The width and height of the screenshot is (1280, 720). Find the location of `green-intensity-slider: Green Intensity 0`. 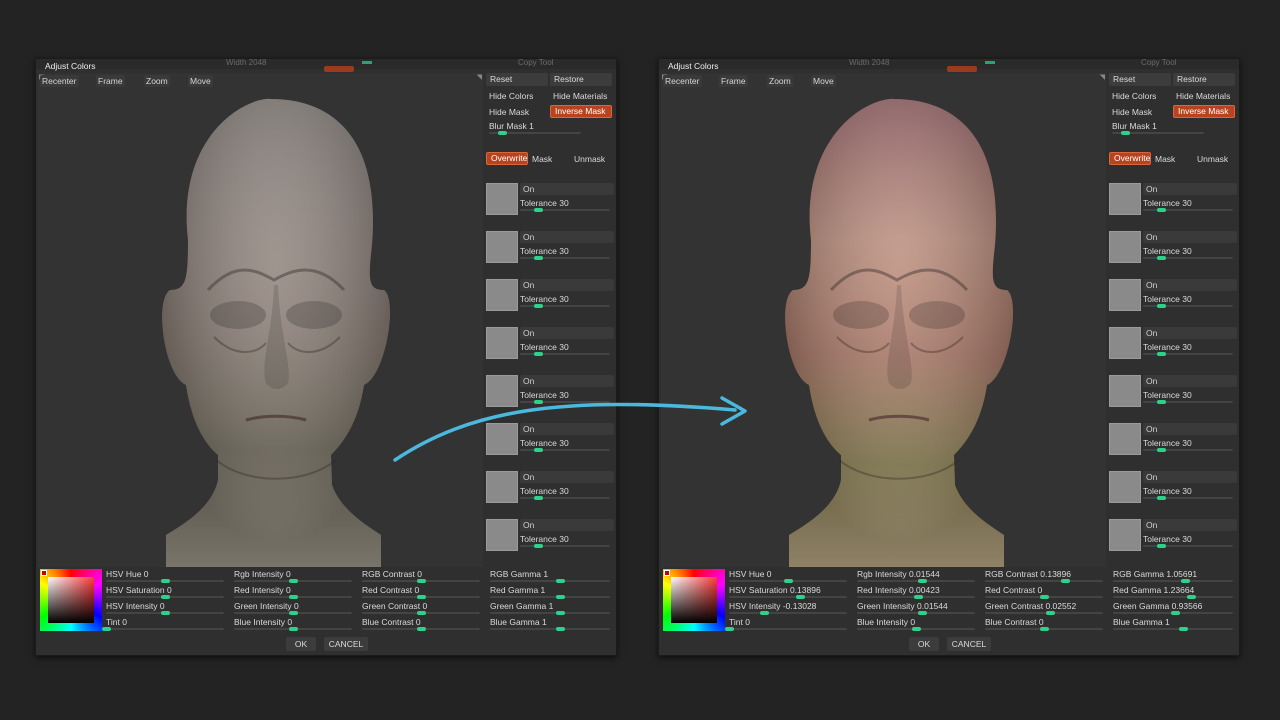

green-intensity-slider: Green Intensity 0 is located at coordinates (293, 608).